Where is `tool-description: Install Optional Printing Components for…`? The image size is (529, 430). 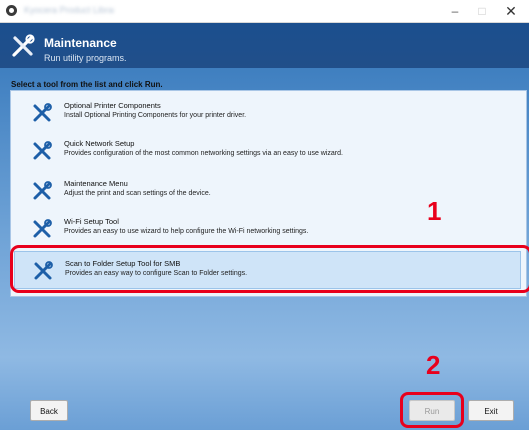 tool-description: Install Optional Printing Components for… is located at coordinates (155, 115).